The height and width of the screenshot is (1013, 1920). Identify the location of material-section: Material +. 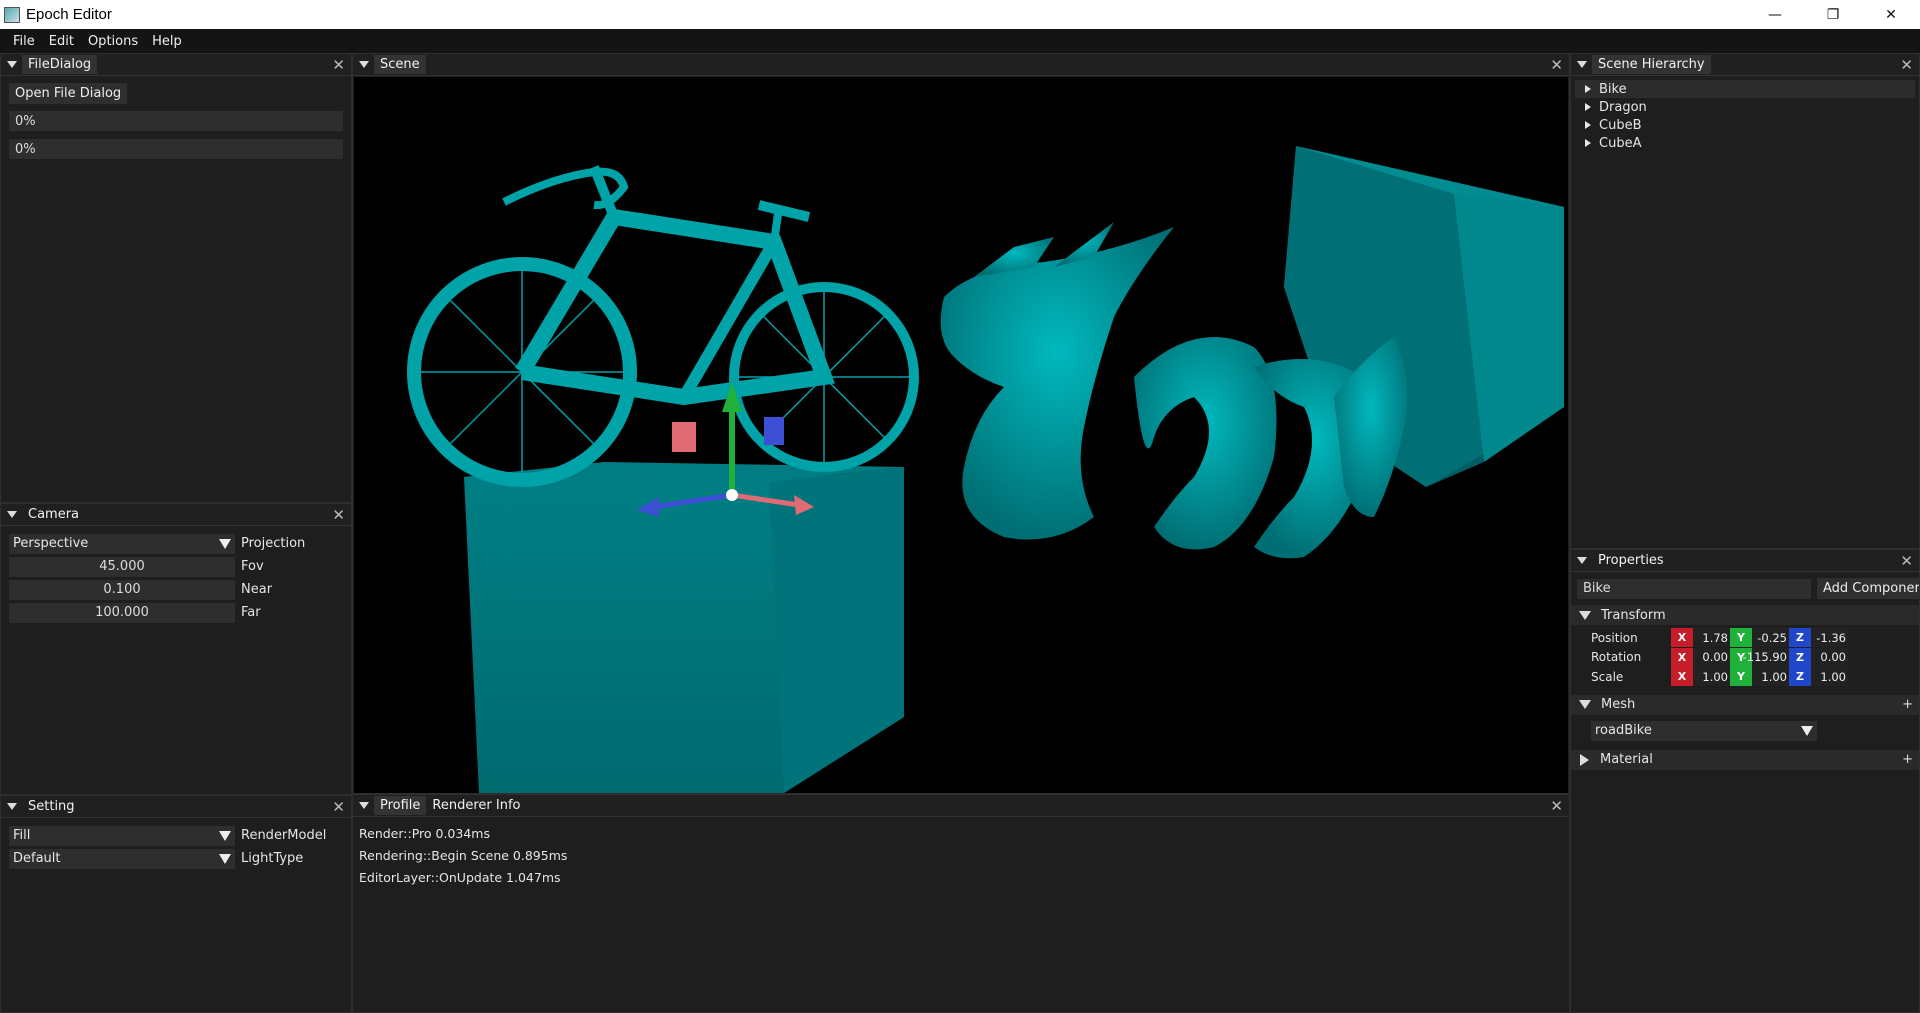
(1745, 759).